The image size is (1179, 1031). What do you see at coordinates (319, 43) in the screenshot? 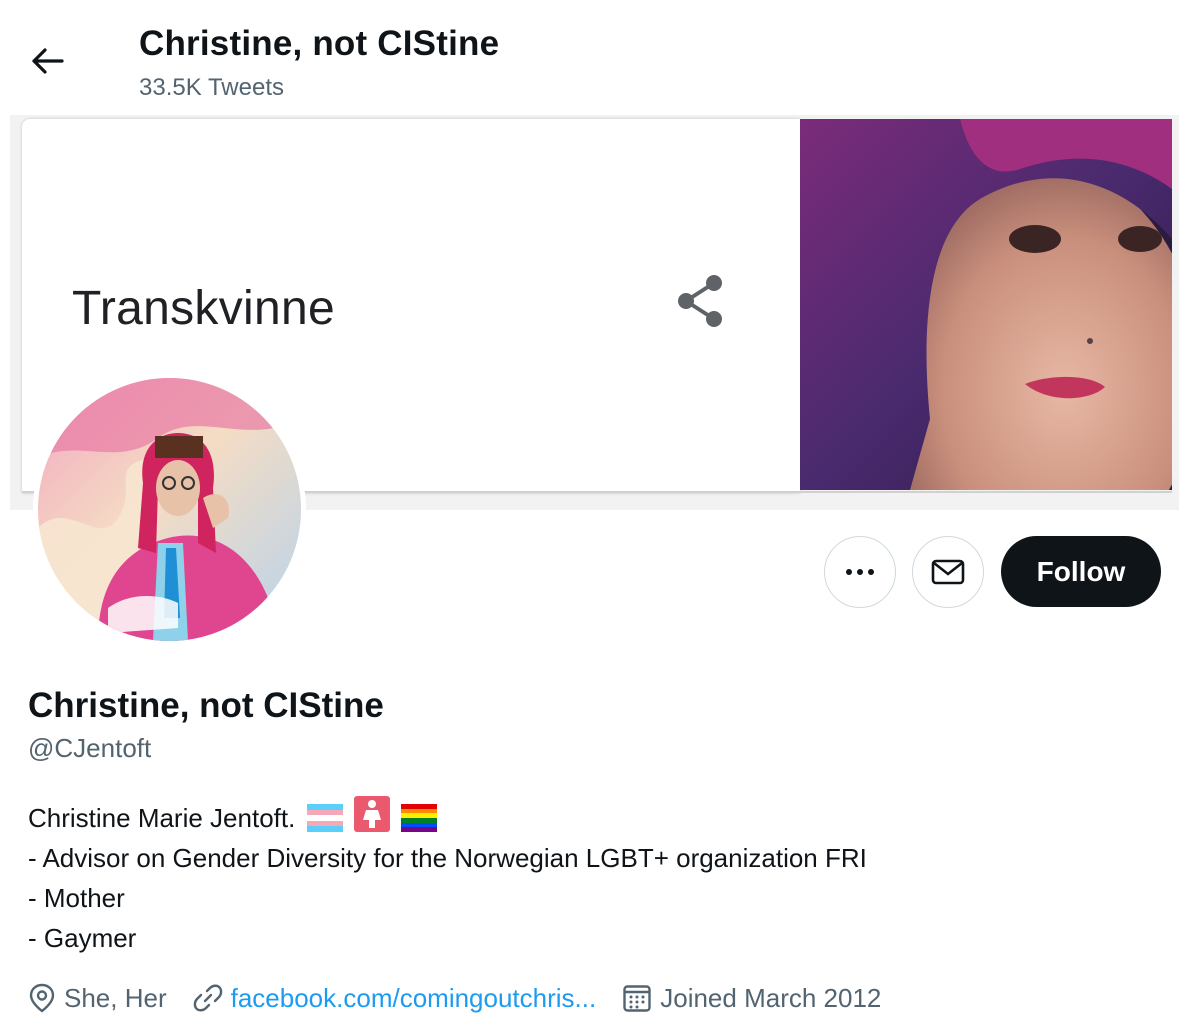
I see `header-title: Christine, not CIStine` at bounding box center [319, 43].